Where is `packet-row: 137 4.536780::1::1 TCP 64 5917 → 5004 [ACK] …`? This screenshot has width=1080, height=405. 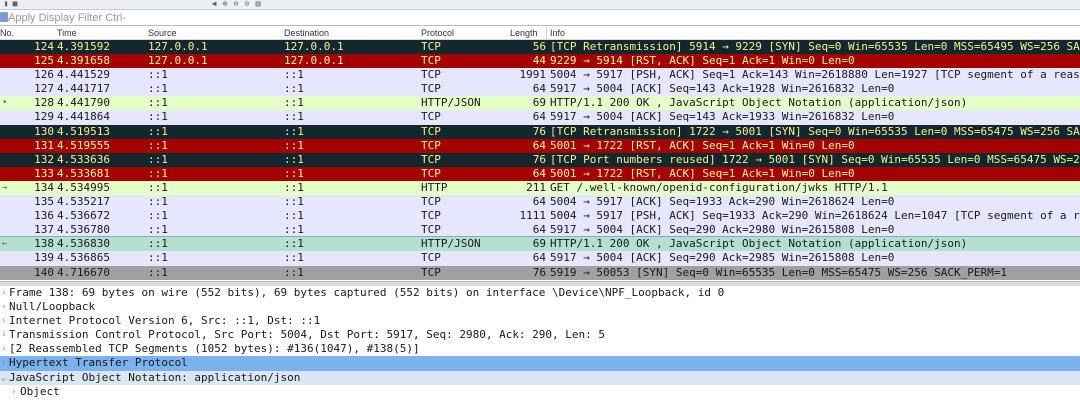 packet-row: 137 4.536780::1::1 TCP 64 5917 → 5004 [ACK] … is located at coordinates (540, 230).